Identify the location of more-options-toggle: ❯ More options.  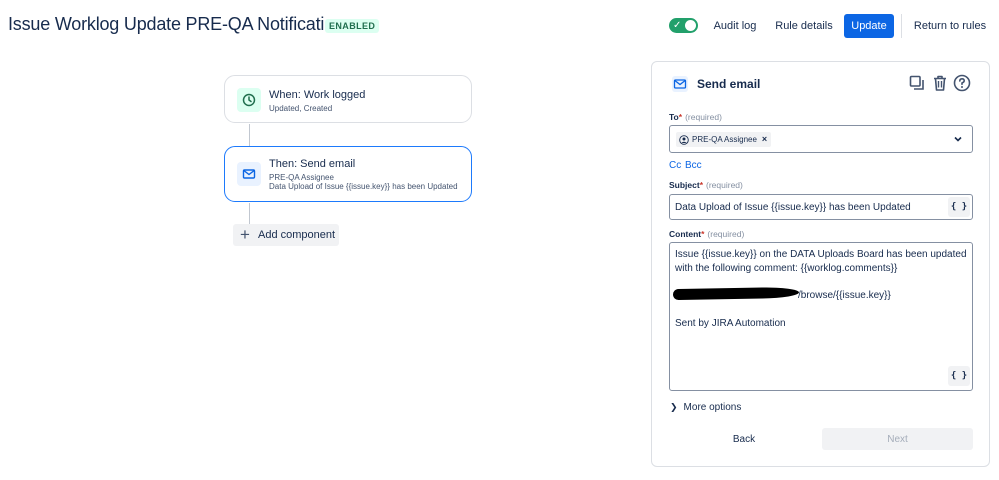
(705, 407).